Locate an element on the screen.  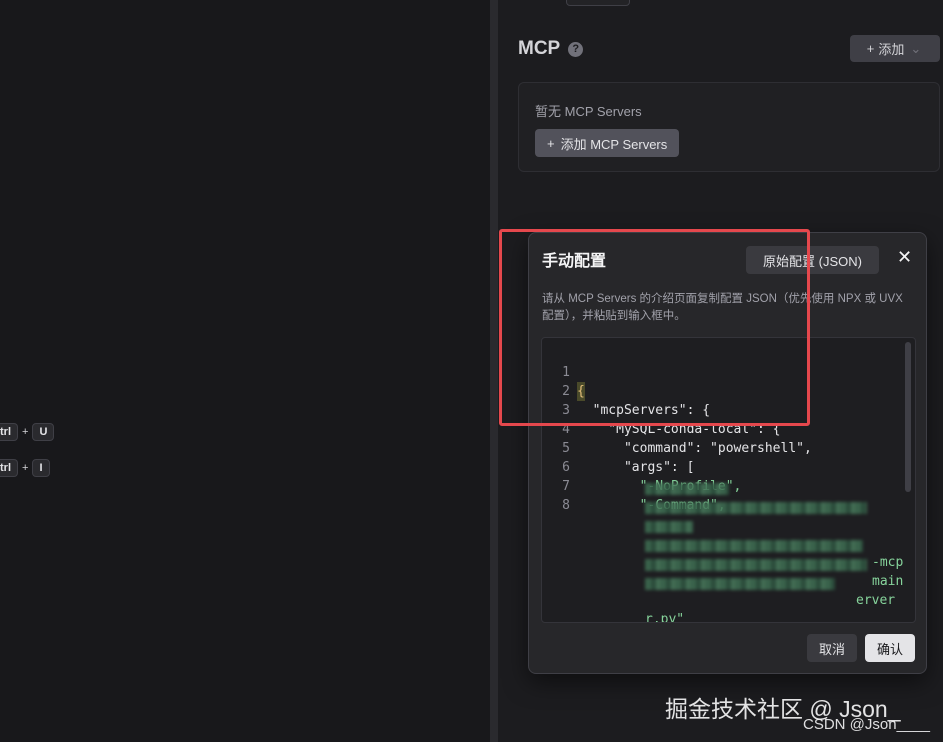
code-text: -mcp is located at coordinates (888, 562).